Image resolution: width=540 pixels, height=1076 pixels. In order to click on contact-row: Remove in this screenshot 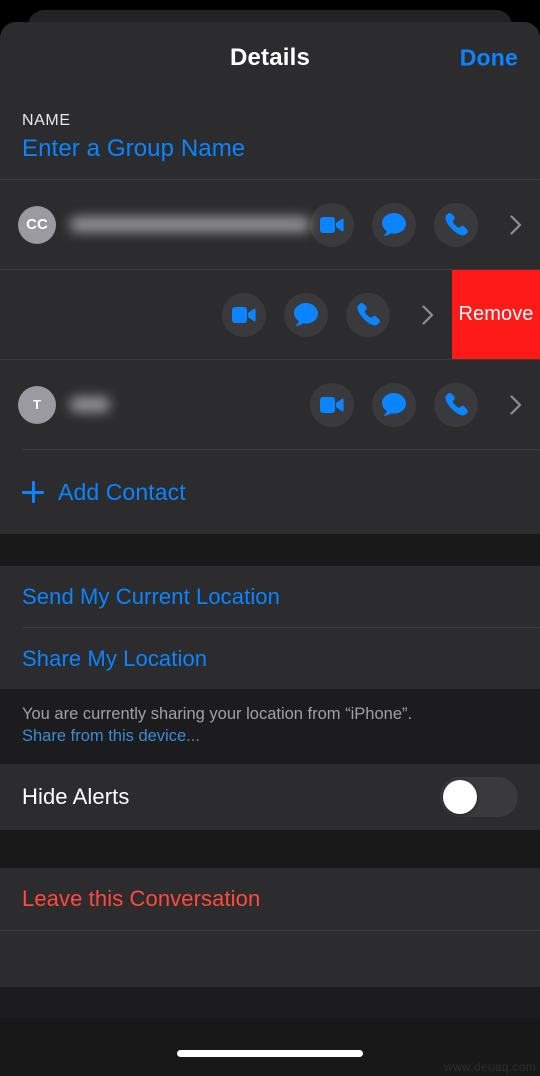, I will do `click(270, 314)`.